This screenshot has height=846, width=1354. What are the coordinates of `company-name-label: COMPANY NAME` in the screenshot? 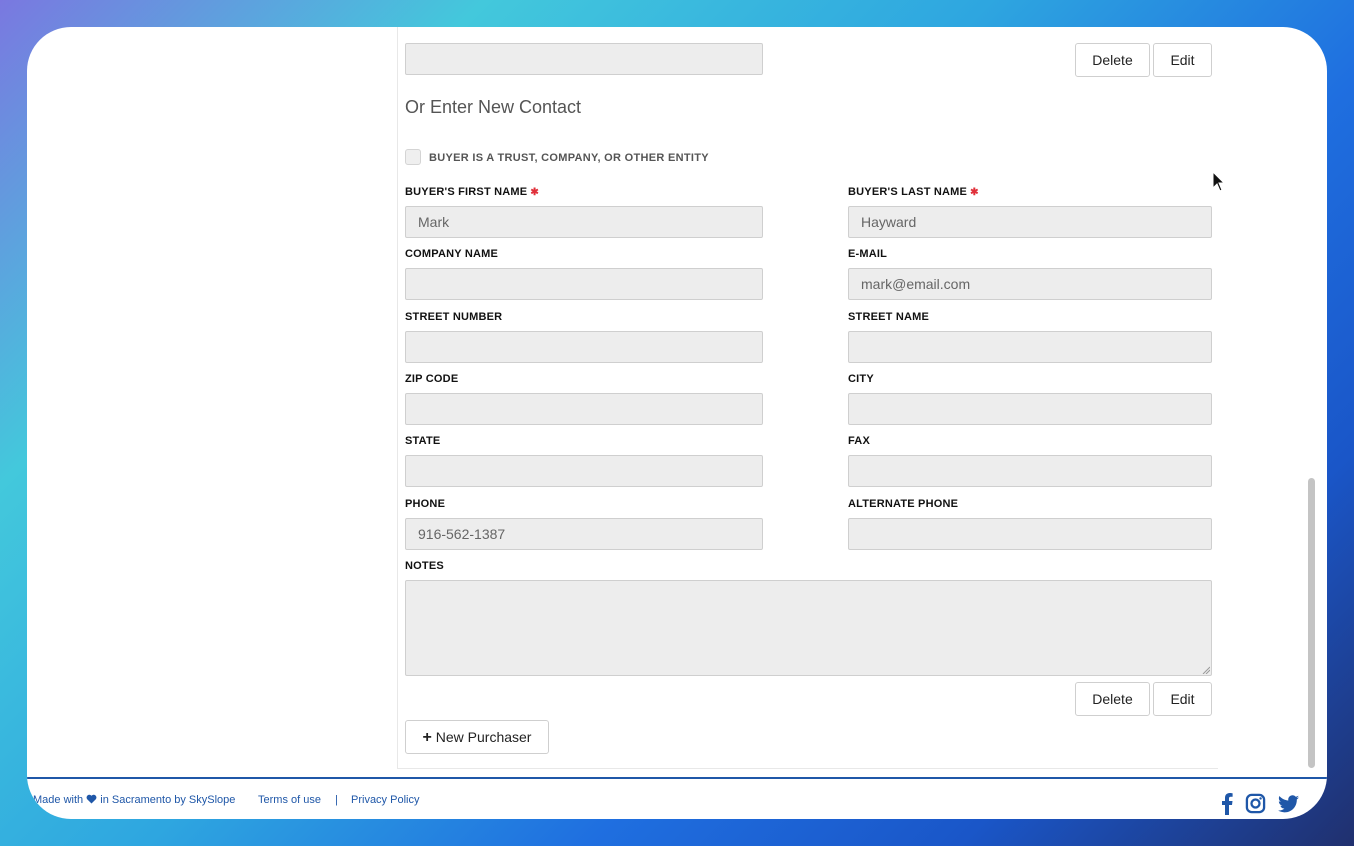 It's located at (452, 254).